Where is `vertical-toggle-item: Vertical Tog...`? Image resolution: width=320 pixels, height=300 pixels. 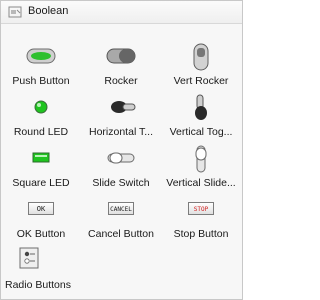 vertical-toggle-item: Vertical Tog... is located at coordinates (201, 119).